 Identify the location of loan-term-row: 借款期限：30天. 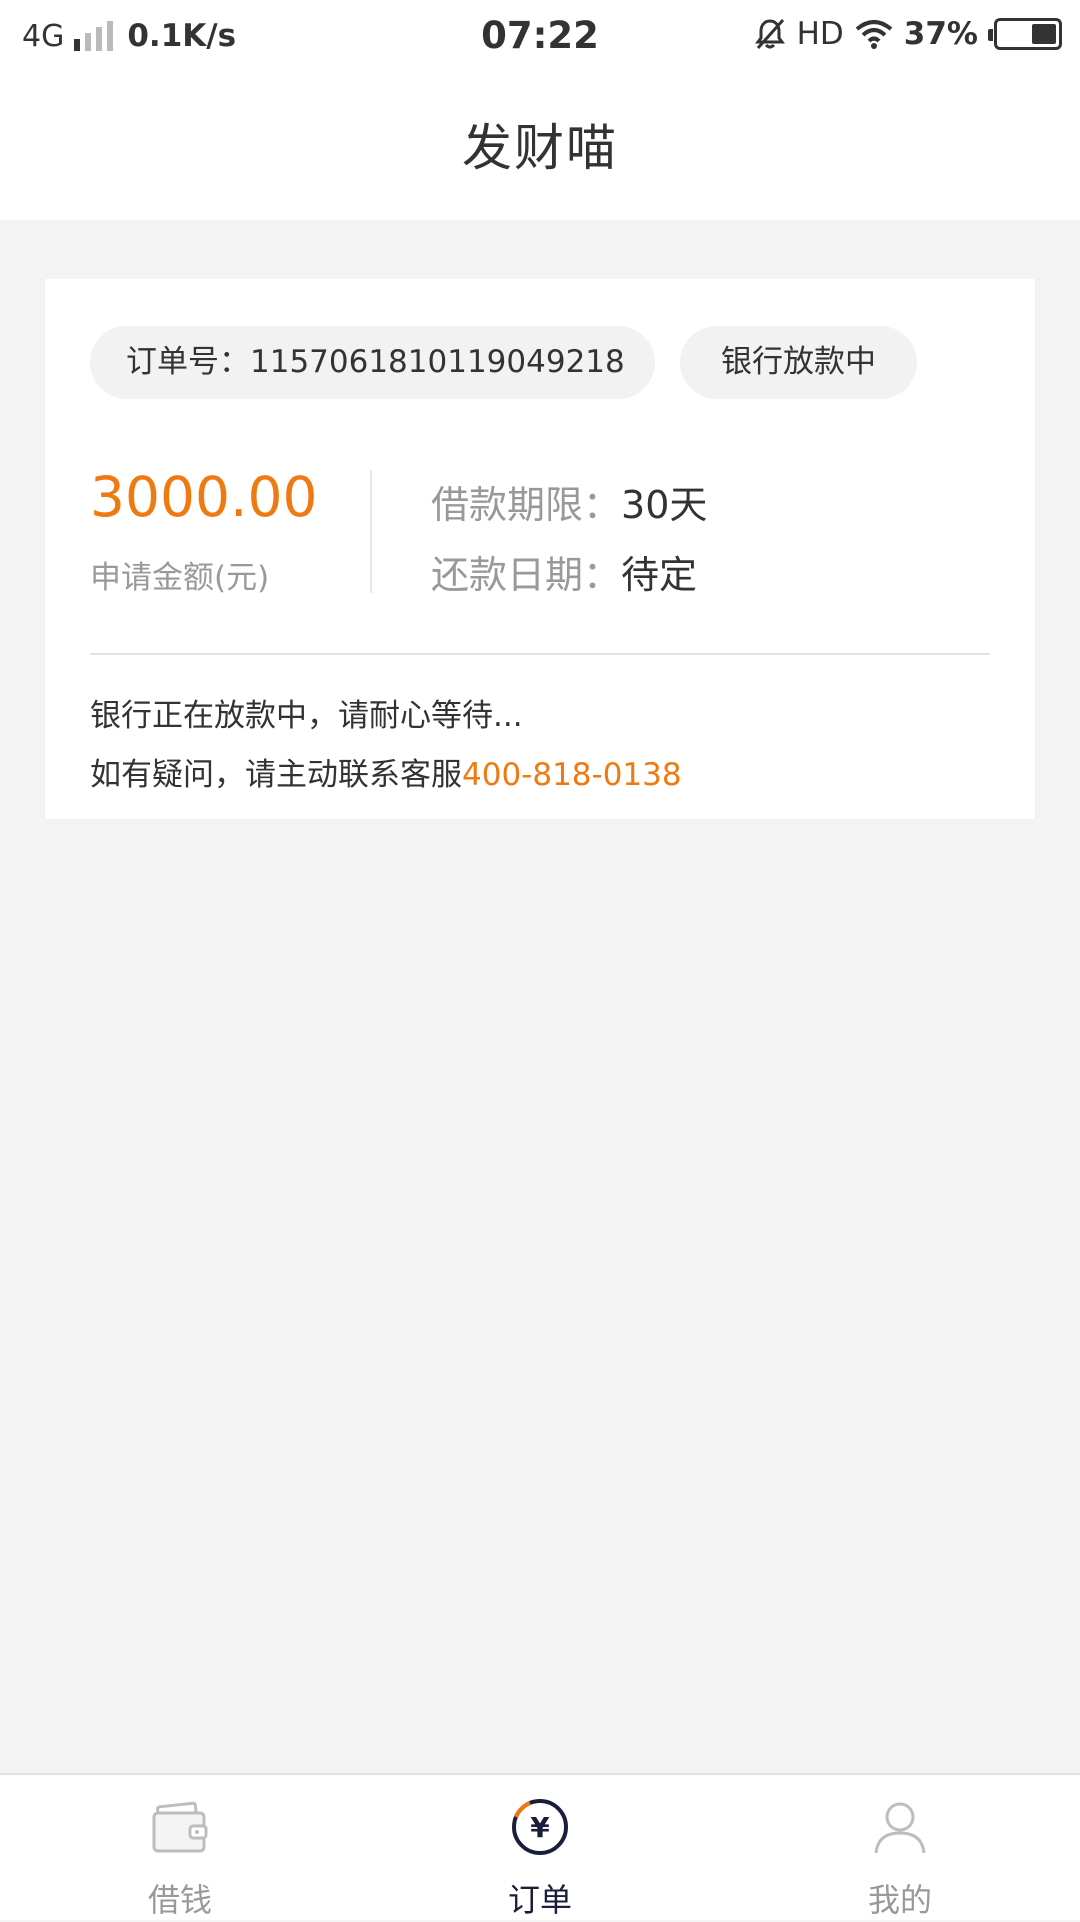
(569, 501).